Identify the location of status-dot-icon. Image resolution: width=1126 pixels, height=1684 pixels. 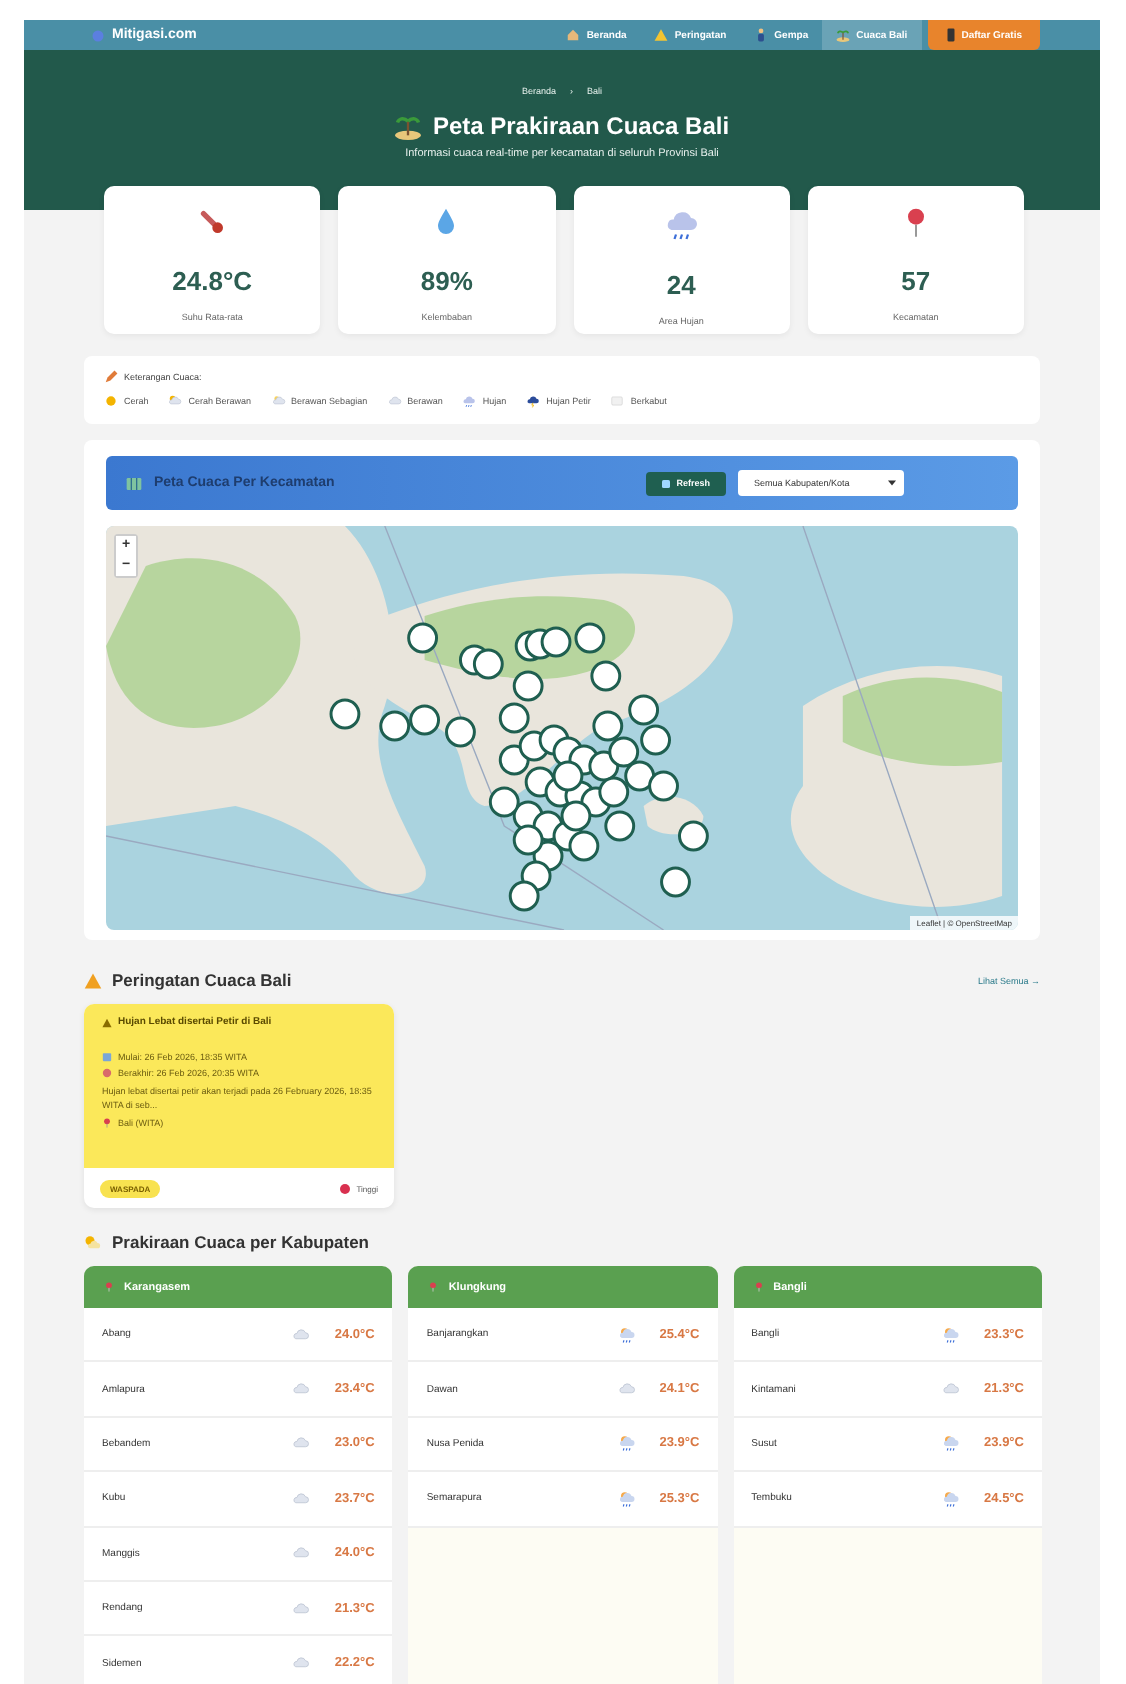
(345, 1188).